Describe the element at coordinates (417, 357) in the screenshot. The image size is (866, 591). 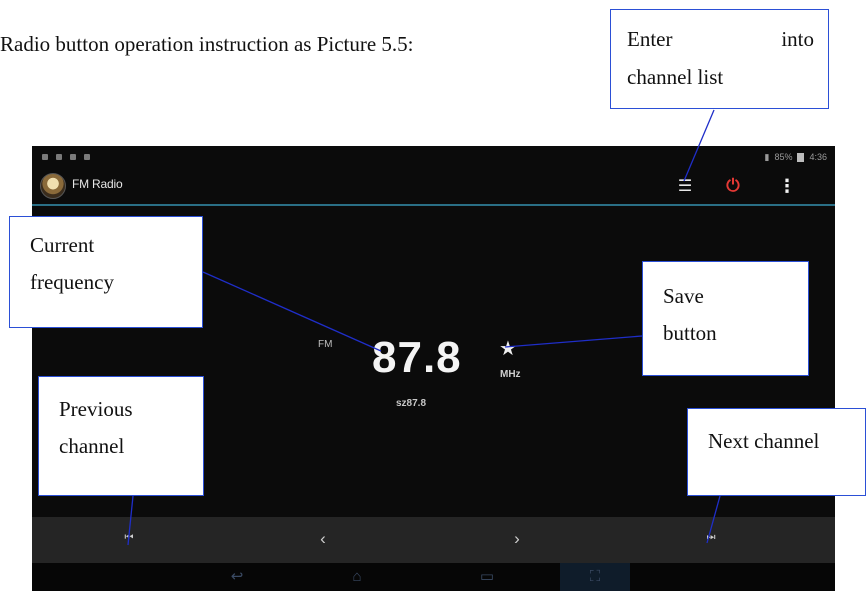
I see `current-frequency: 87.8` at that location.